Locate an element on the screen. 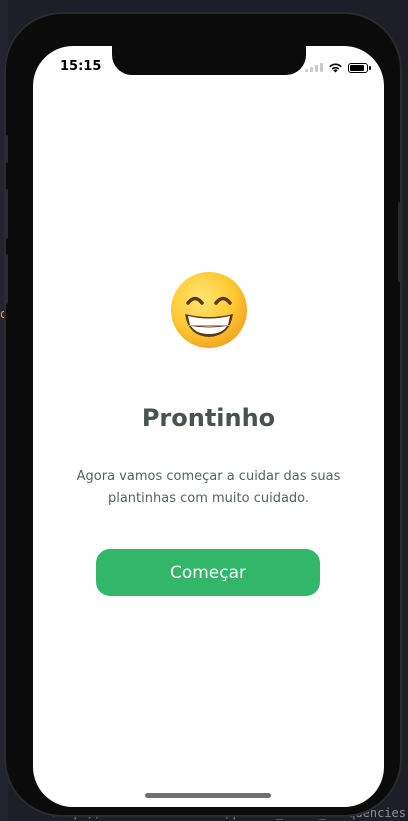 Image resolution: width=408 pixels, height=821 pixels. volume-down-button is located at coordinates (6, 279).